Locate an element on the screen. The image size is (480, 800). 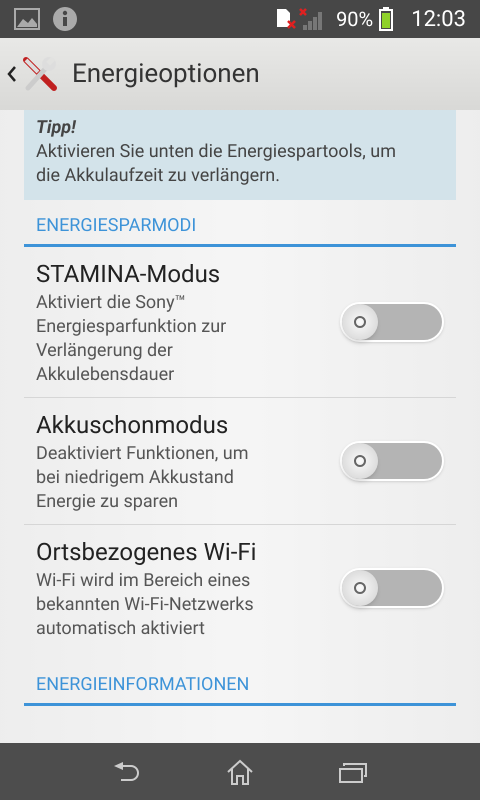
back-caret-icon is located at coordinates (12, 74).